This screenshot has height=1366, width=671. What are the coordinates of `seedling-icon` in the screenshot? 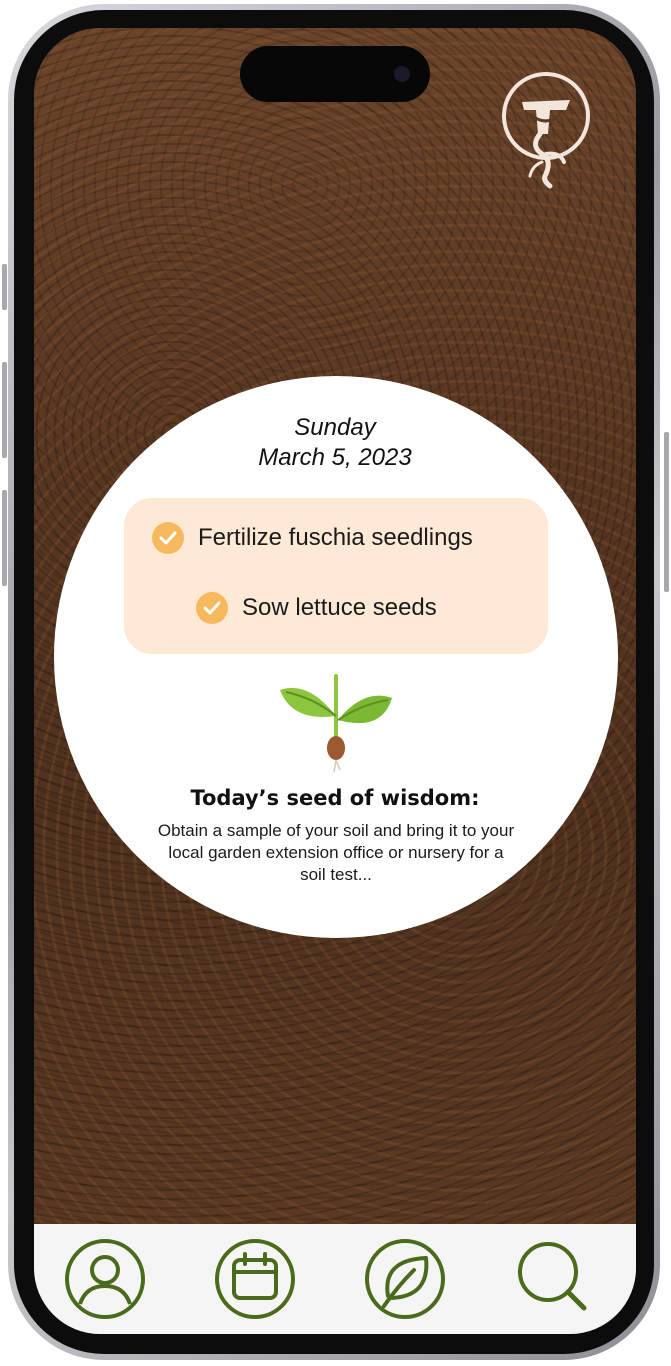 It's located at (336, 723).